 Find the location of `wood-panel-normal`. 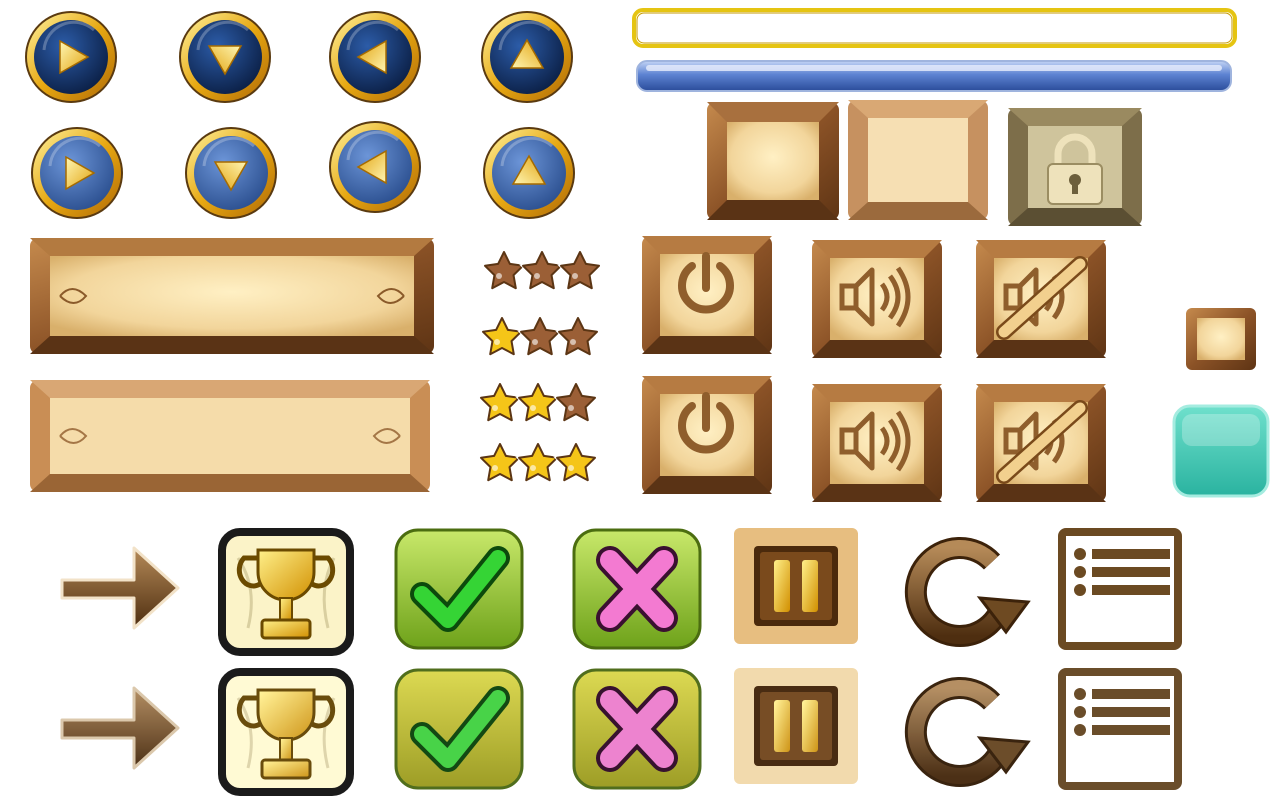

wood-panel-normal is located at coordinates (232, 296).